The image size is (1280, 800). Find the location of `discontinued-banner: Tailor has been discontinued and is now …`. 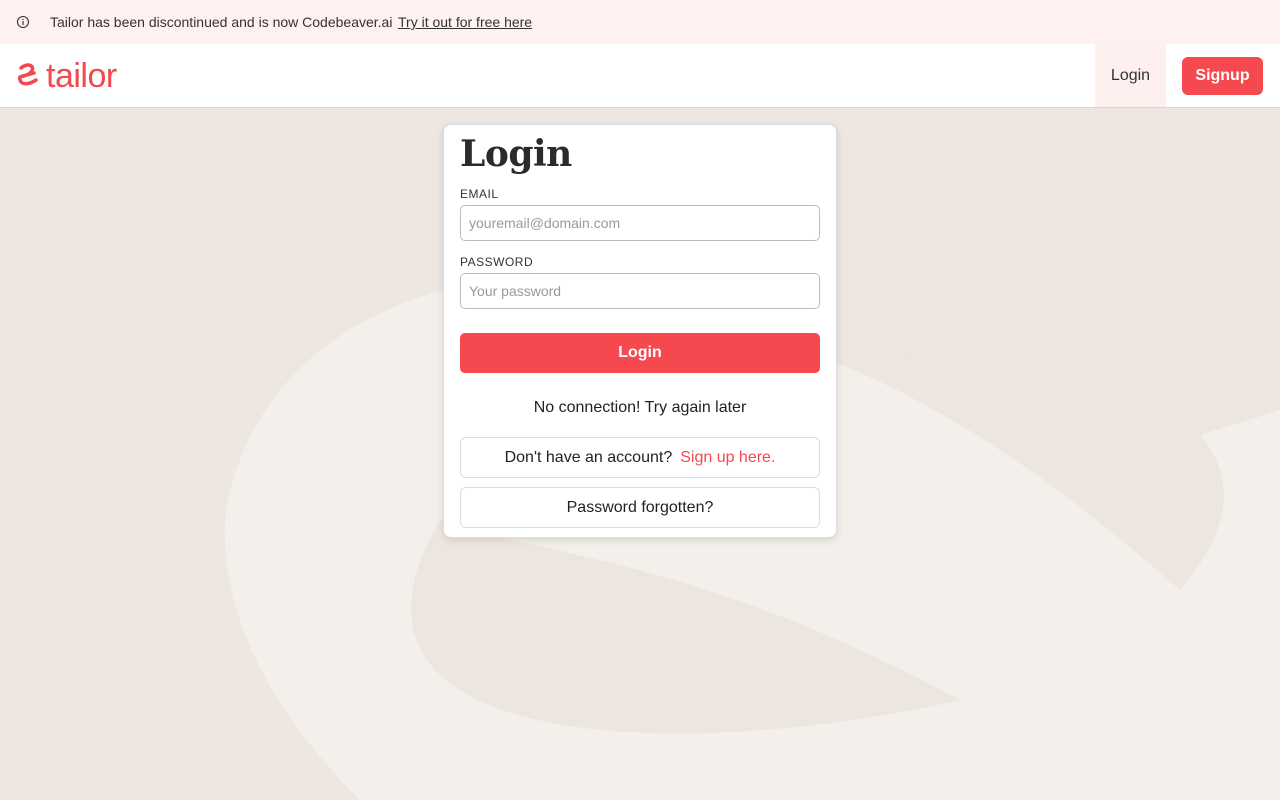

discontinued-banner: Tailor has been discontinued and is now … is located at coordinates (640, 22).